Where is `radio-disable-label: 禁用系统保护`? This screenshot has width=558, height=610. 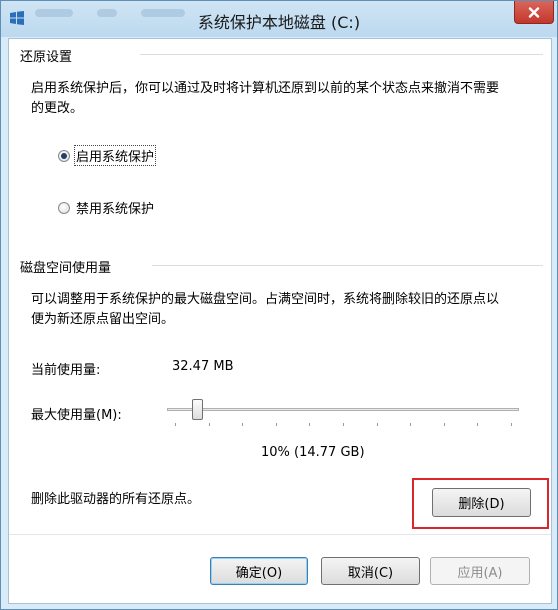
radio-disable-label: 禁用系统保护 is located at coordinates (115, 209).